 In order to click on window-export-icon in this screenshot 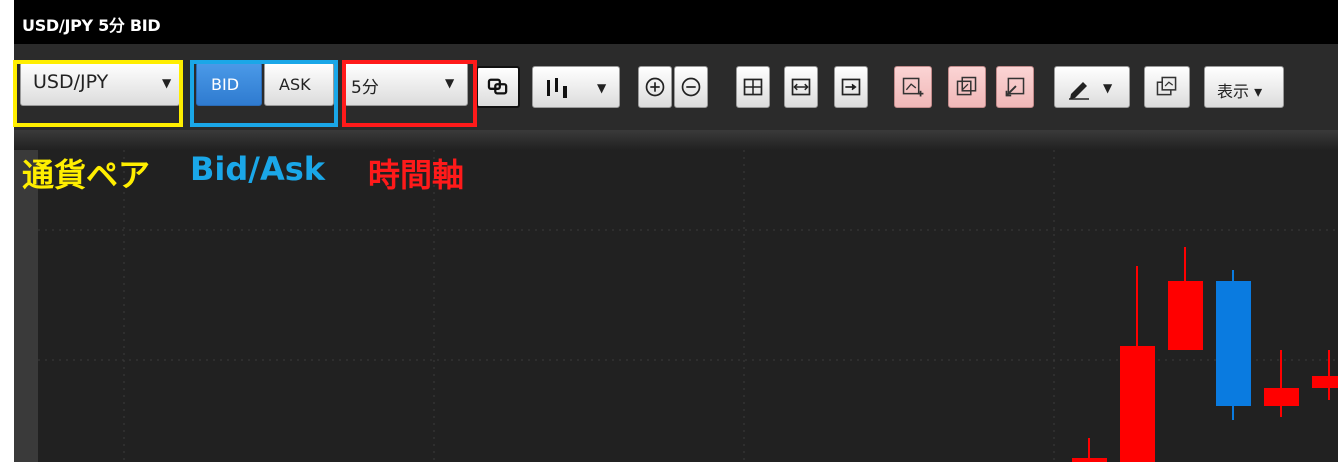, I will do `click(1015, 87)`.